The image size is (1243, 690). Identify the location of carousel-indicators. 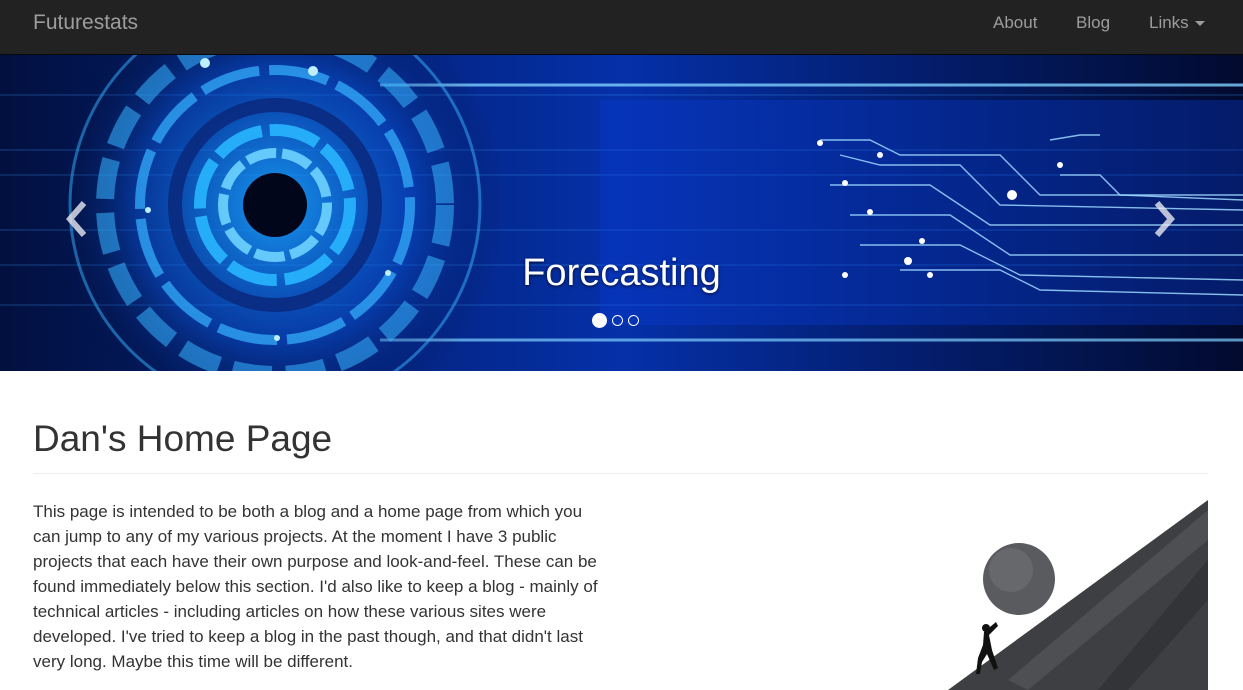
(615, 320).